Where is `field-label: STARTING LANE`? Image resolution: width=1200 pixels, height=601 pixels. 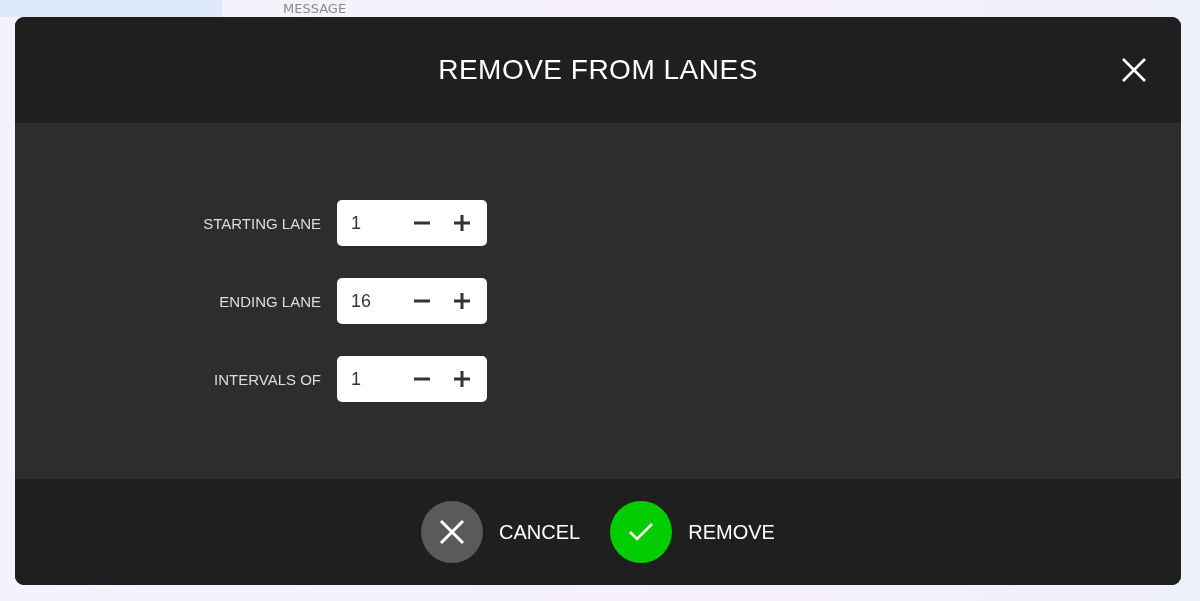 field-label: STARTING LANE is located at coordinates (261, 223).